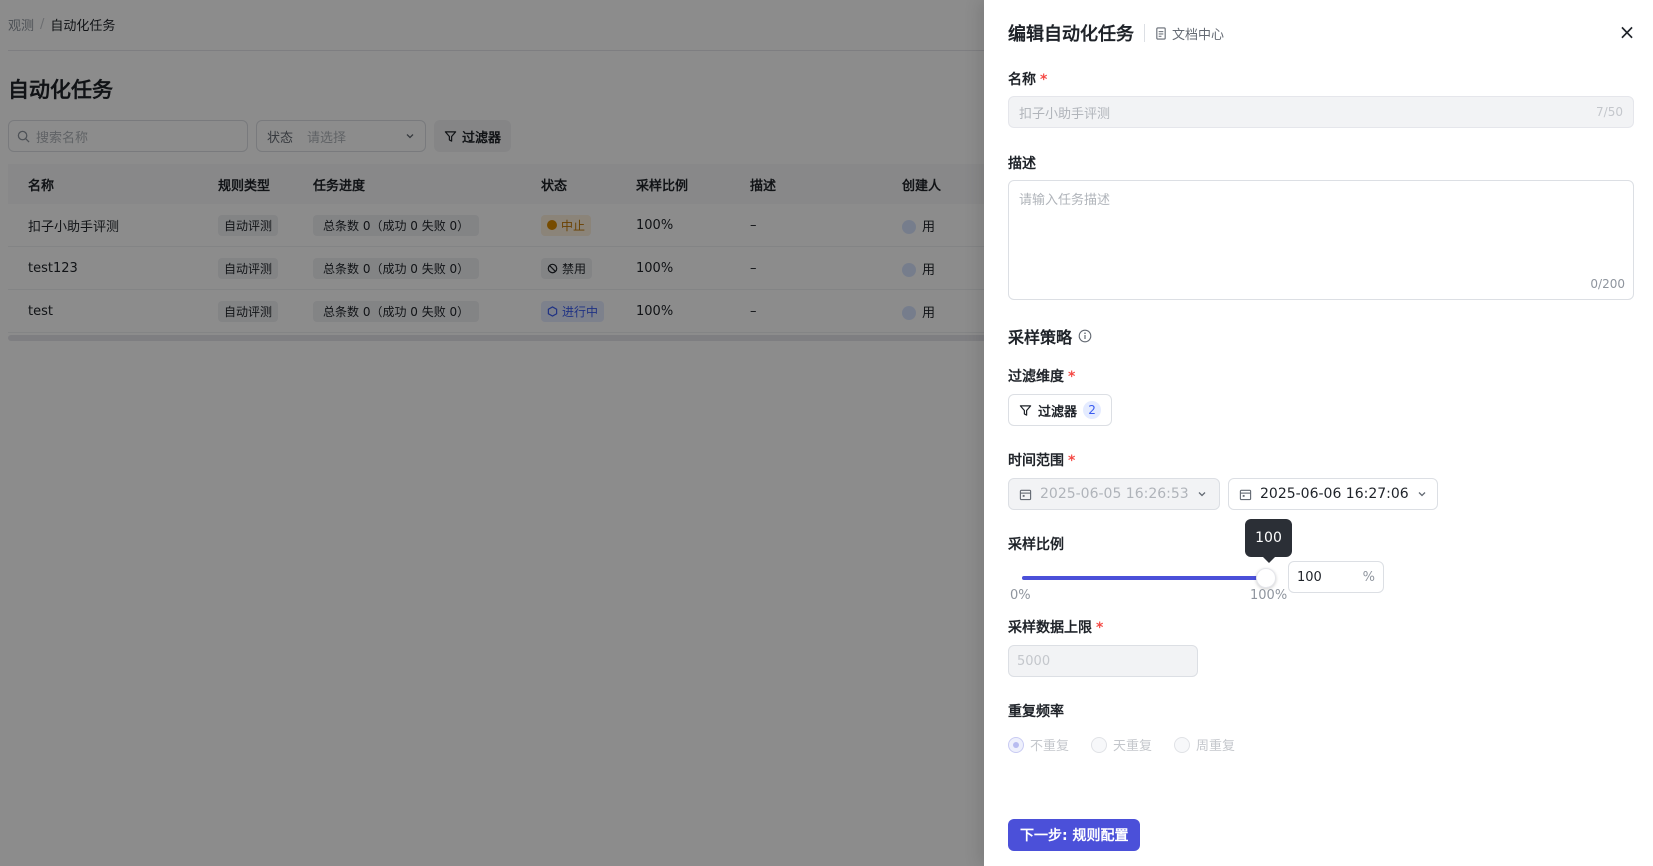  I want to click on name-value: 扣子小助手评测, so click(1065, 114).